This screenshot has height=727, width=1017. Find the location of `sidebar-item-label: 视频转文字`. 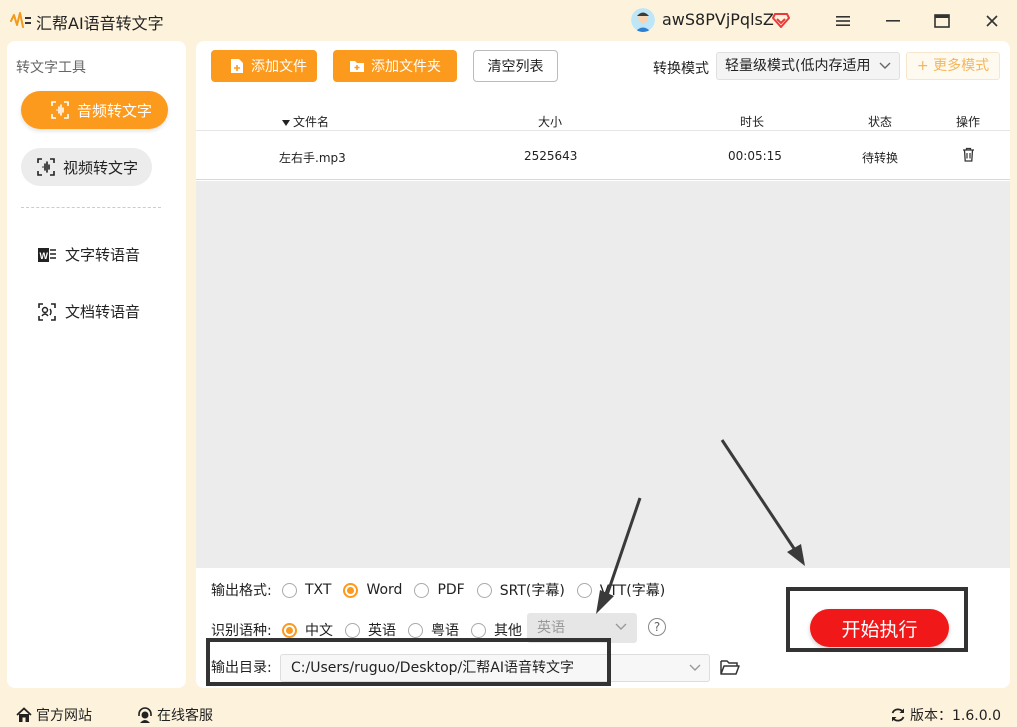

sidebar-item-label: 视频转文字 is located at coordinates (101, 167).